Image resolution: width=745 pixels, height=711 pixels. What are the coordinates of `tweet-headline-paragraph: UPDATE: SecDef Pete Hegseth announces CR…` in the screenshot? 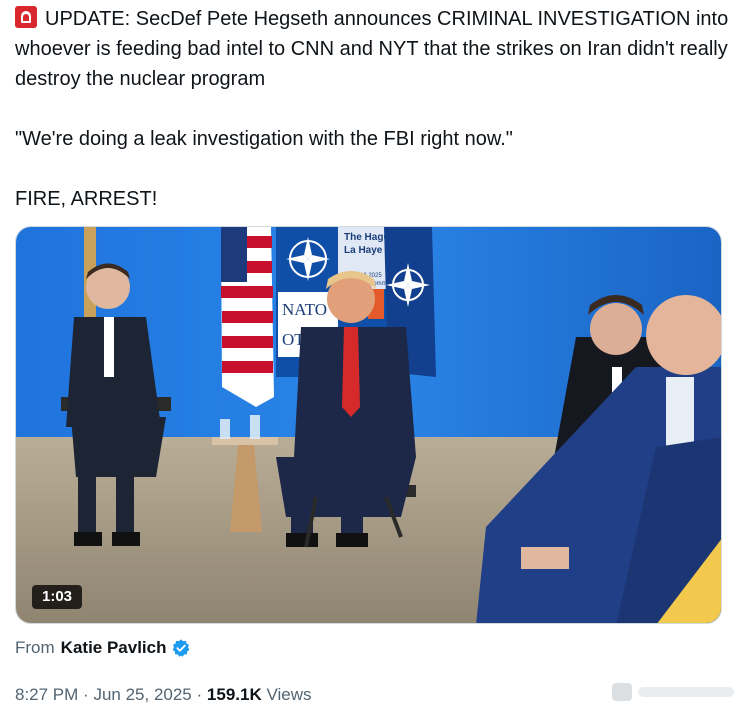 It's located at (372, 49).